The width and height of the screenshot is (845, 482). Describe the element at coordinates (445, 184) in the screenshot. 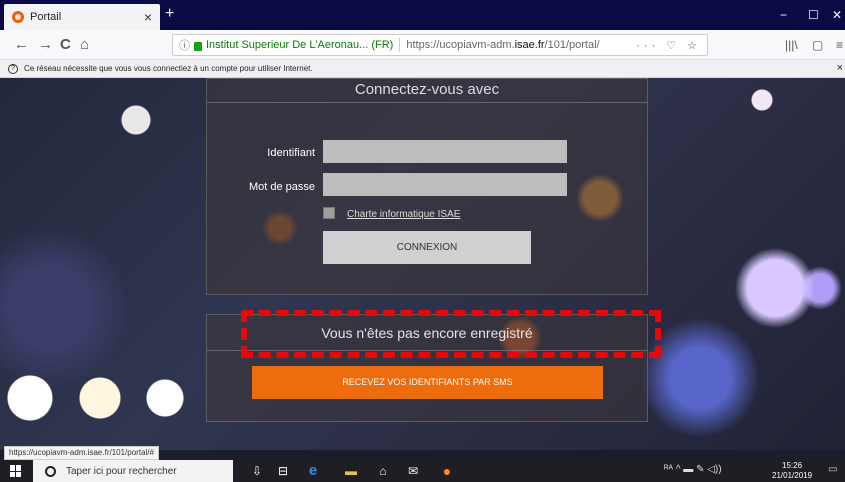

I see `password-input` at that location.